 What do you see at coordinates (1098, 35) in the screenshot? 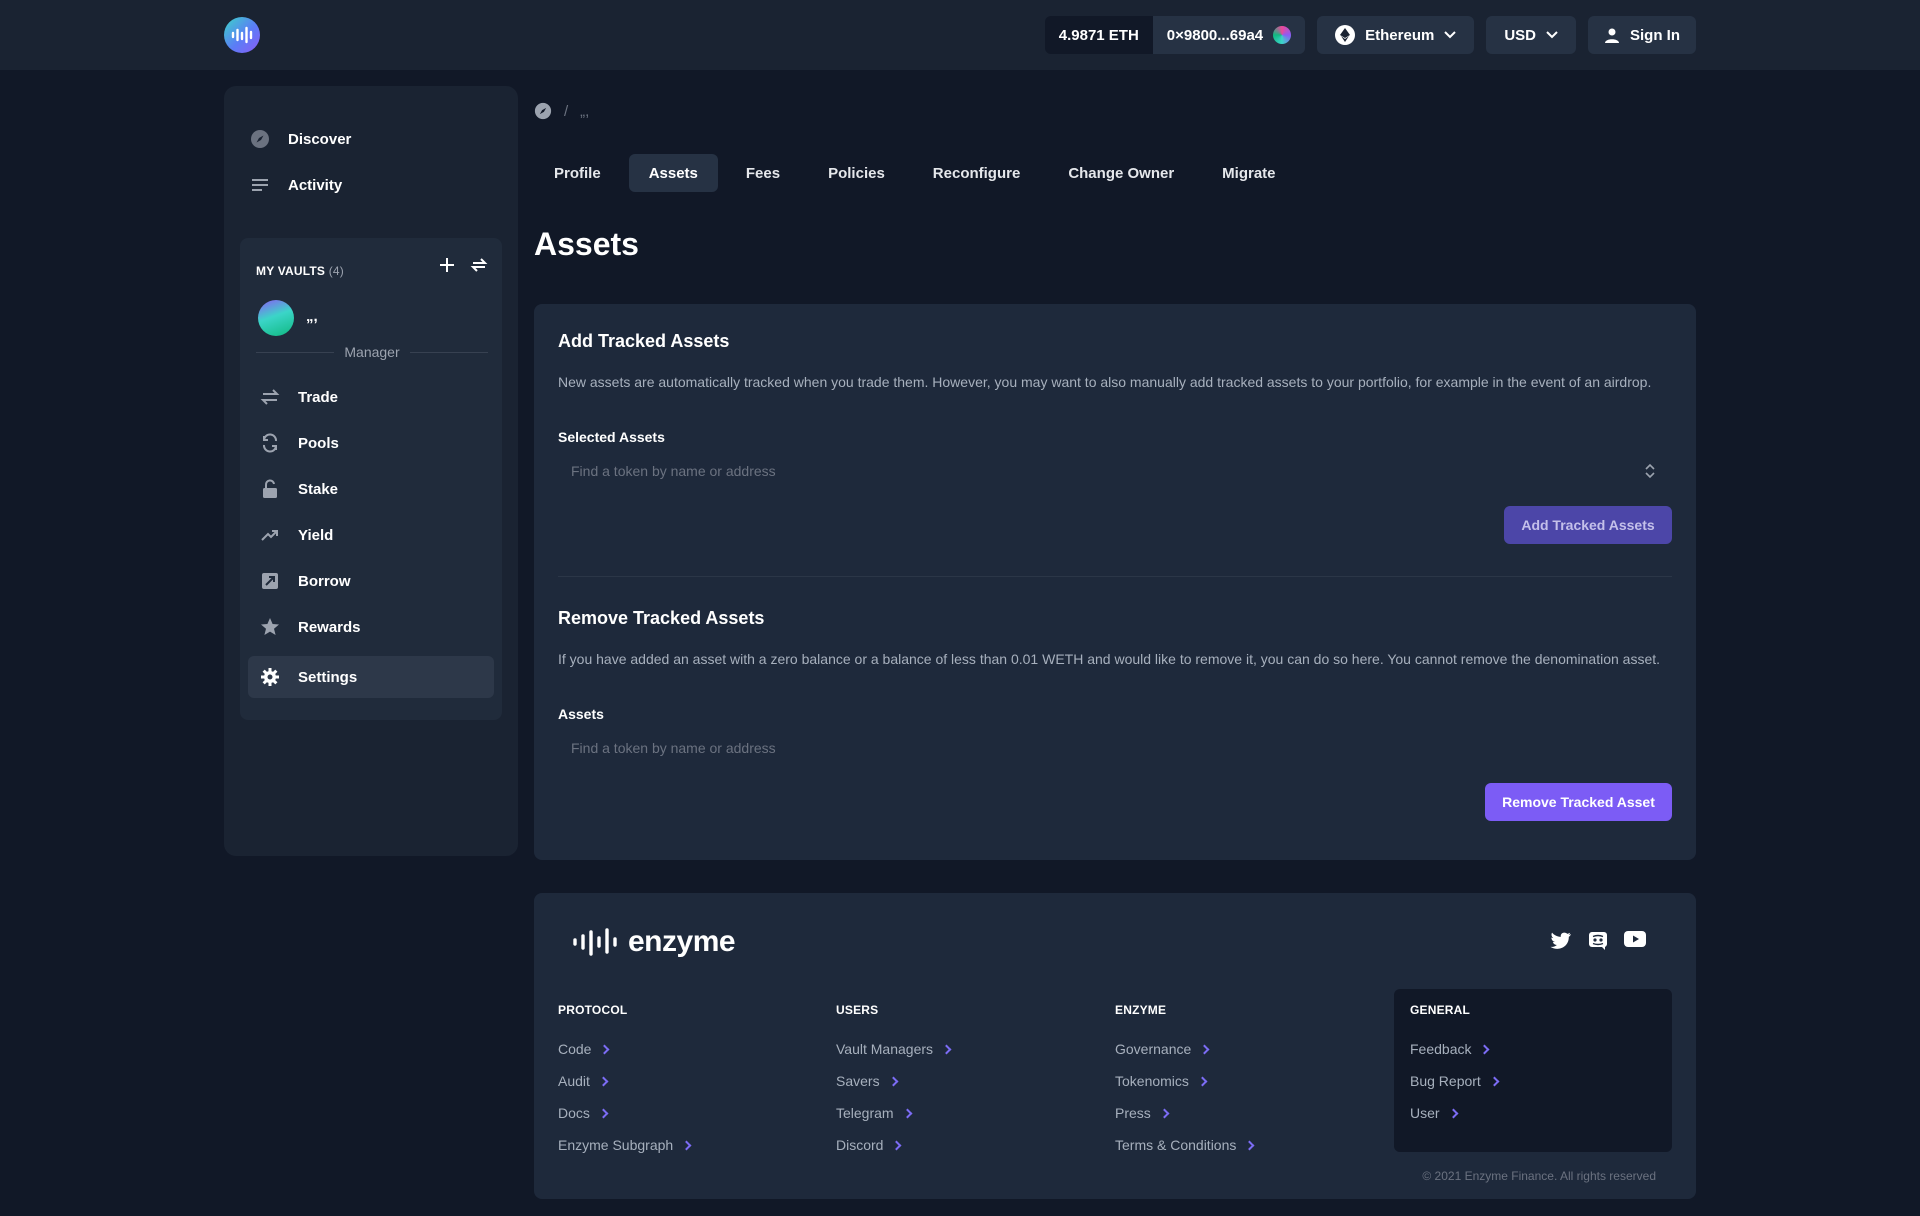
I see `eth-balance: 4.9871 ETH` at bounding box center [1098, 35].